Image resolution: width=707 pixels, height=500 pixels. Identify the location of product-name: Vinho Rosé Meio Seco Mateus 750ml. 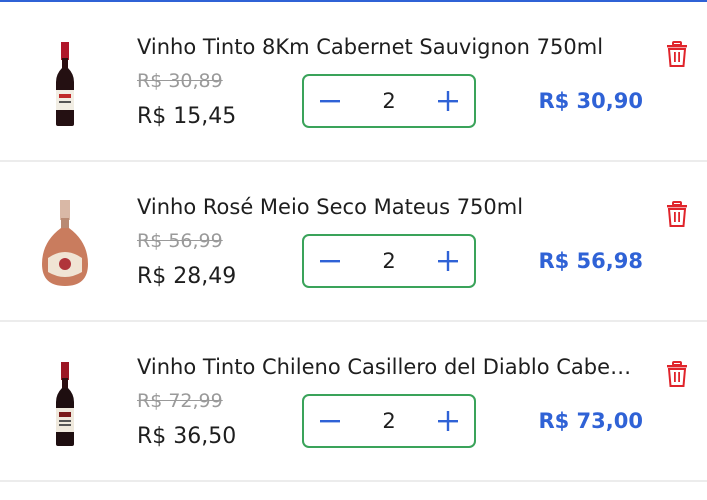
(387, 207).